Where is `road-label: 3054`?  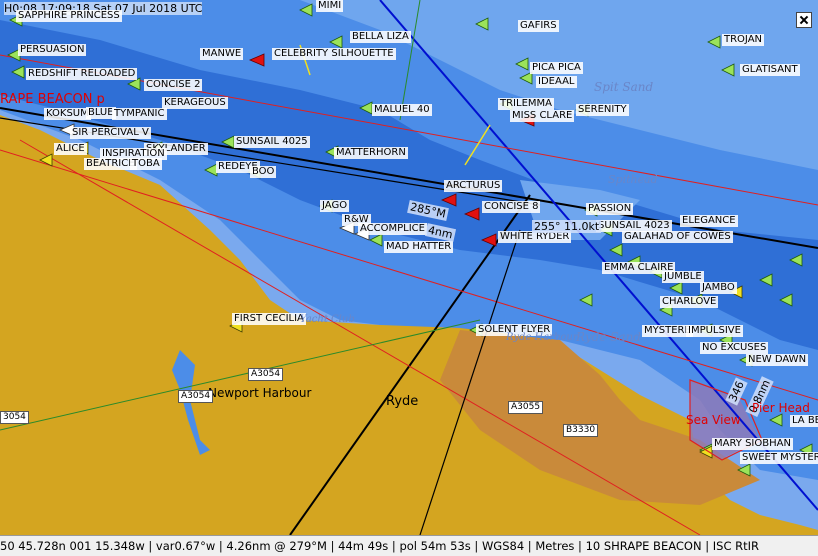
road-label: 3054 is located at coordinates (14, 417).